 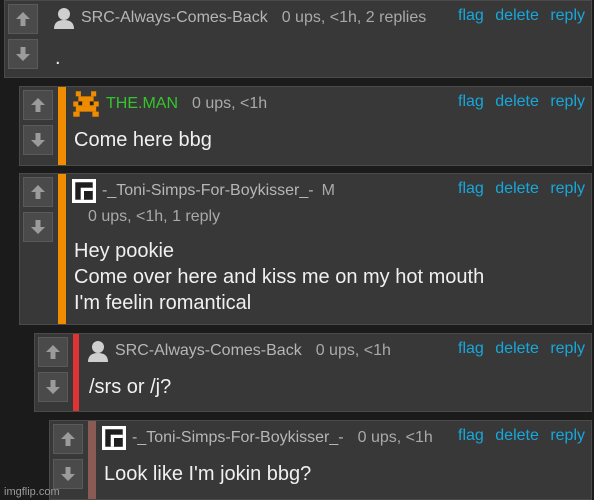 I want to click on pixel-creature-avatar-icon, so click(x=86, y=104).